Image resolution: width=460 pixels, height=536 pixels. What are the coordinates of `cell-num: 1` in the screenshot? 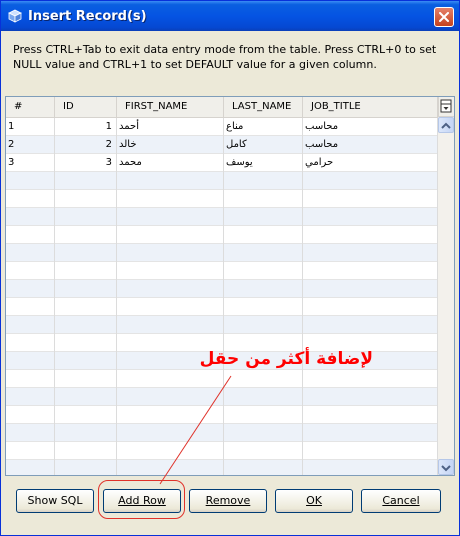 It's located at (30, 127).